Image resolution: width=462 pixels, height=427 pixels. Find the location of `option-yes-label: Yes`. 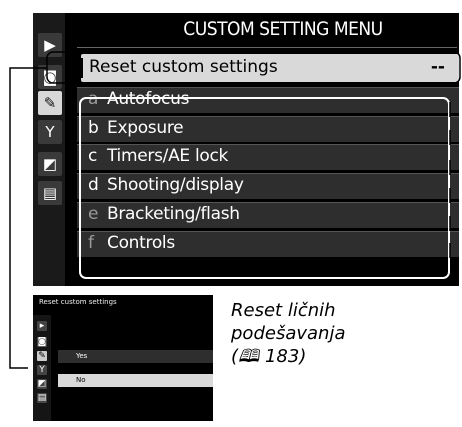

option-yes-label: Yes is located at coordinates (82, 356).